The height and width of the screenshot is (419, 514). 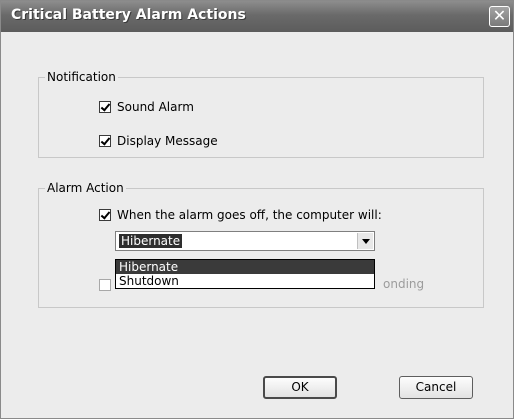 I want to click on sound-alarm-row: Sound Alarm, so click(x=146, y=107).